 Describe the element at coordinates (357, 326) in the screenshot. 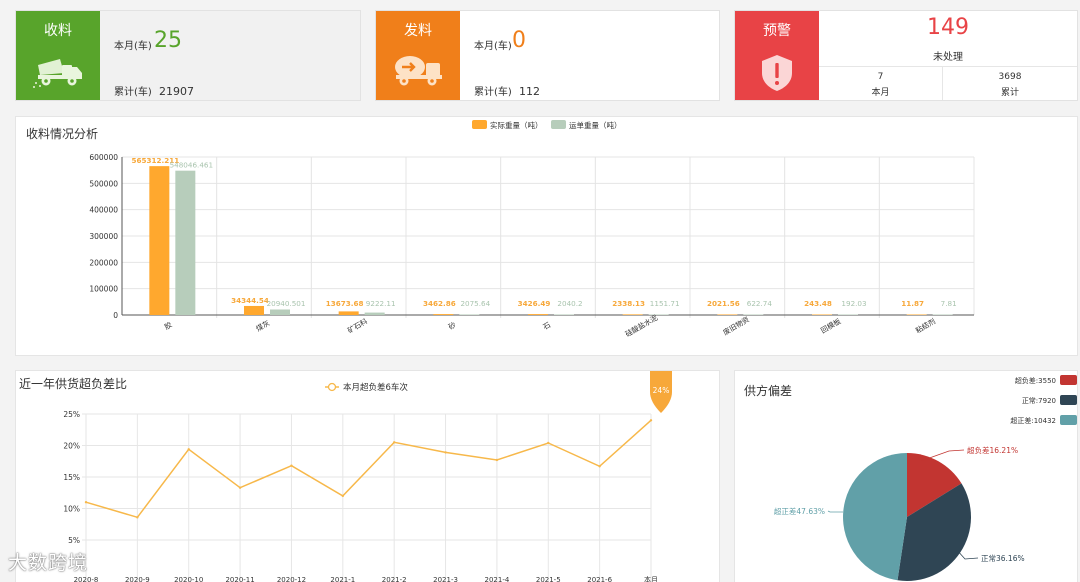

I see `bar-category-label: 矿石料` at that location.